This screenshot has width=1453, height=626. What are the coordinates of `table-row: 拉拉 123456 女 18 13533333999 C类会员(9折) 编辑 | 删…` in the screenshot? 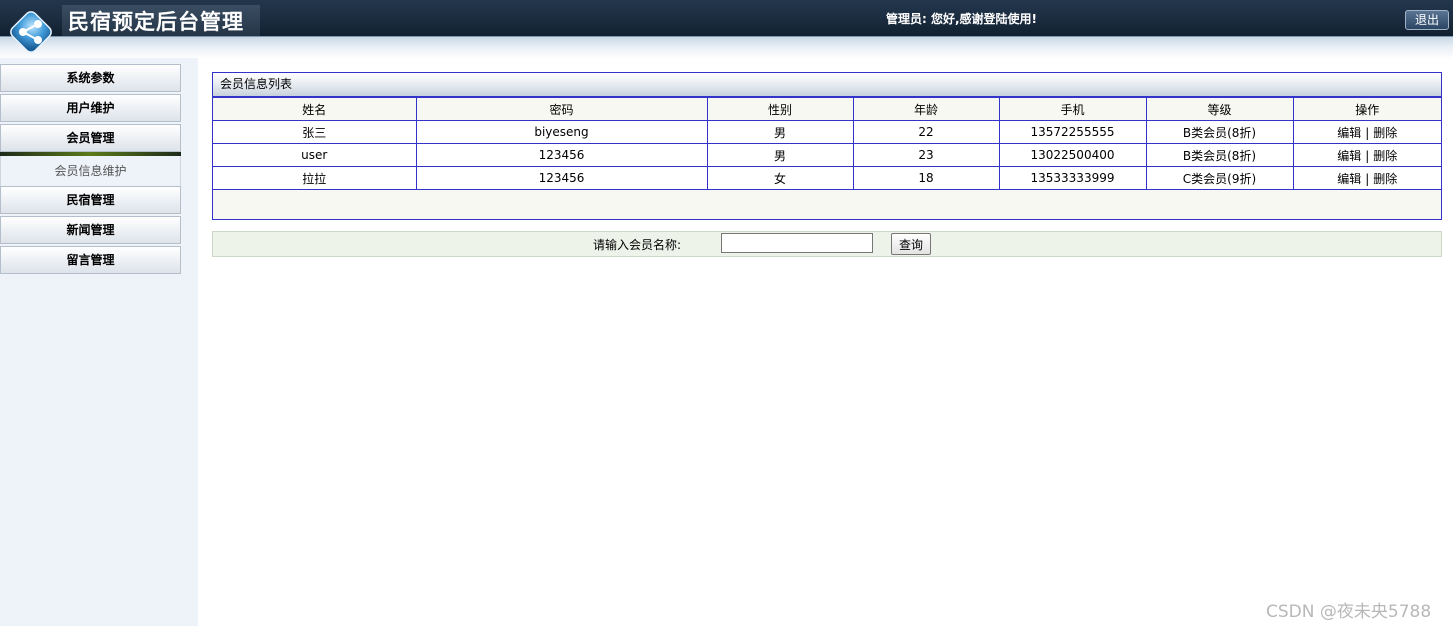 It's located at (827, 178).